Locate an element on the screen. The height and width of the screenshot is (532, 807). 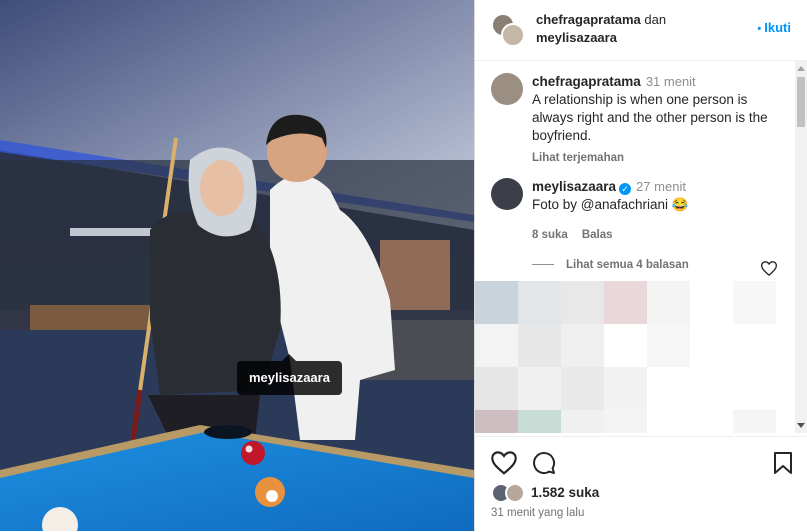
comment-meta: Lihat terjemahan is located at coordinates (656, 158).